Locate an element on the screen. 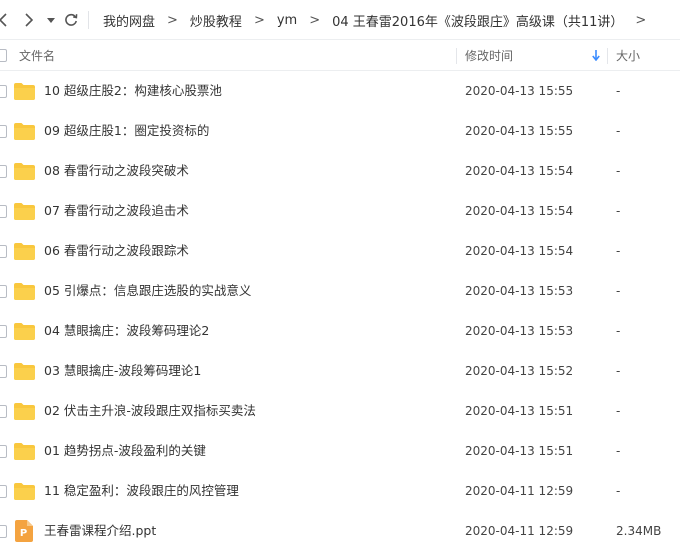  nav-divider is located at coordinates (88, 20).